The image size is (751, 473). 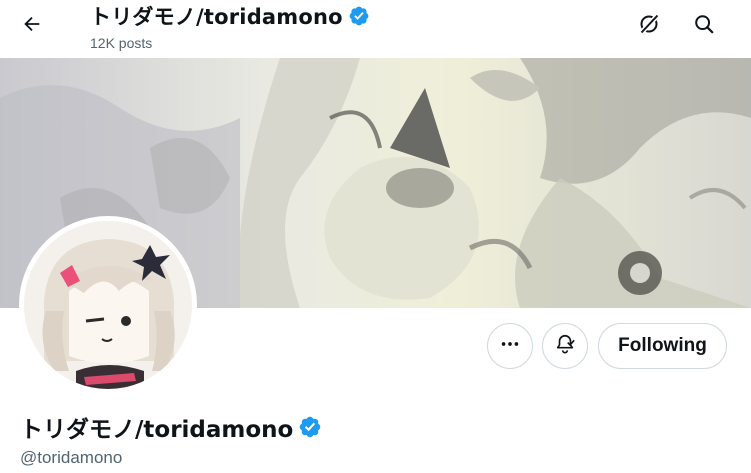 I want to click on back-button, so click(x=32, y=26).